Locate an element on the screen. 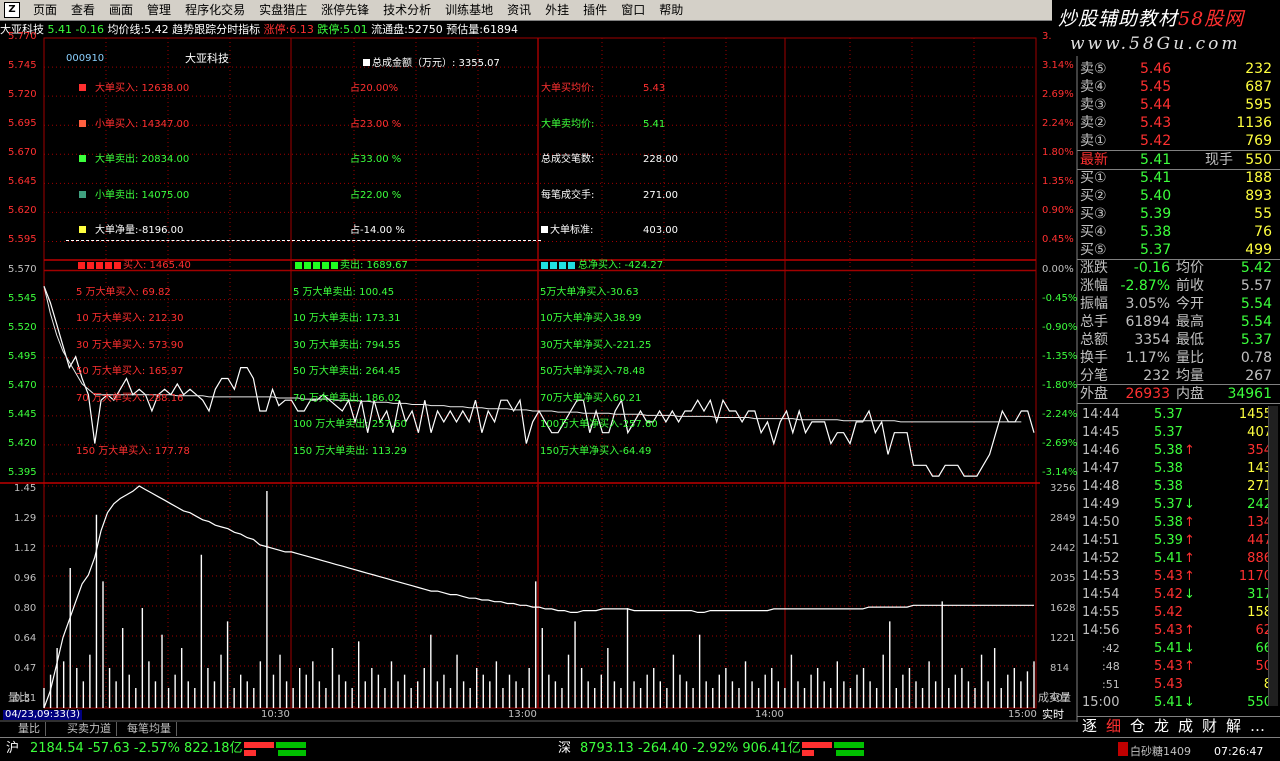  tick-time: 14:44 is located at coordinates (1101, 414).